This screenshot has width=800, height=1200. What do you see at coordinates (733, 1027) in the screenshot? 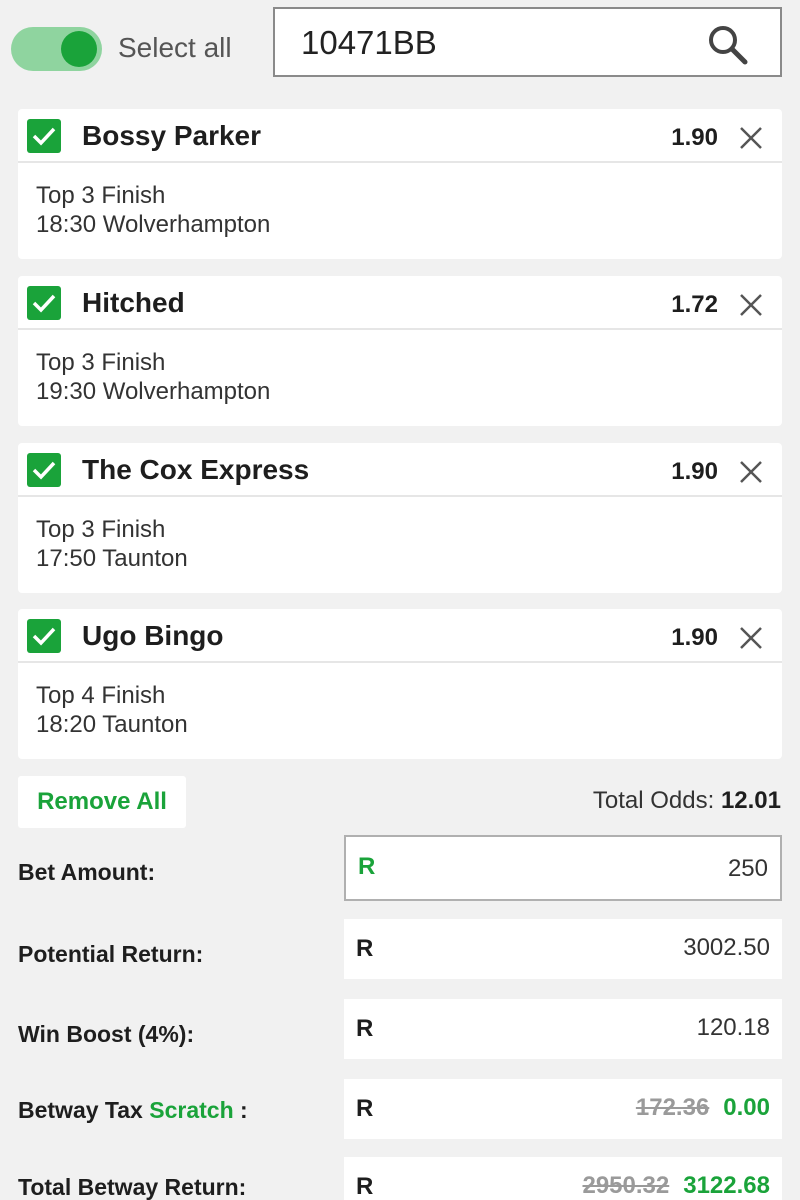
I see `win-boost-value: 120.18` at bounding box center [733, 1027].